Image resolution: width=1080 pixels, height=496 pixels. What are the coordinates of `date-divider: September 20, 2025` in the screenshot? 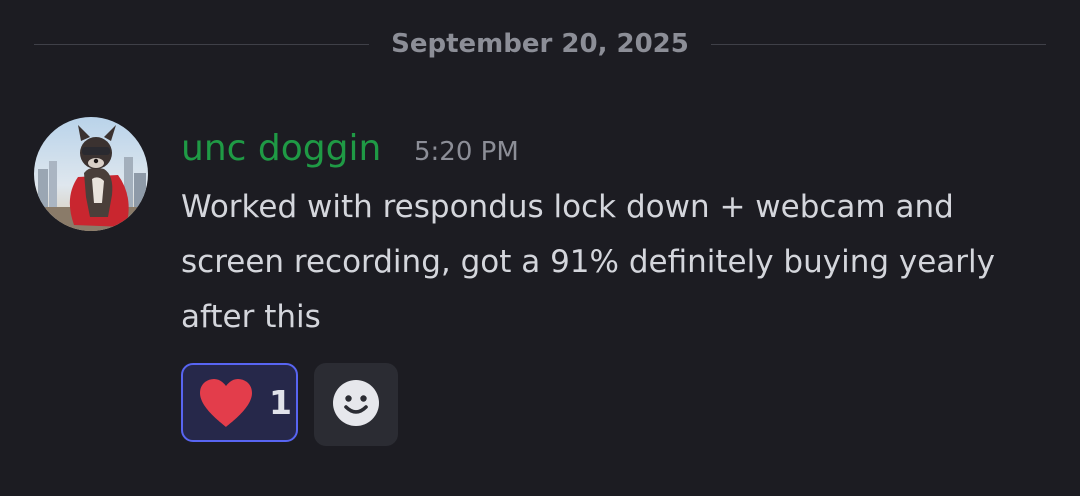 It's located at (540, 44).